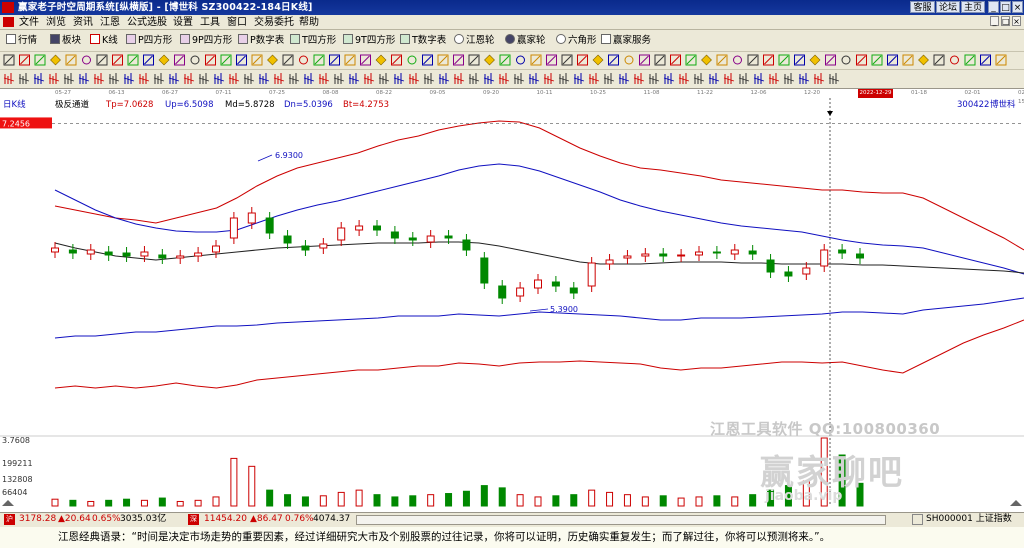 The image size is (1024, 548). I want to click on homepage-button: 主页, so click(973, 7).